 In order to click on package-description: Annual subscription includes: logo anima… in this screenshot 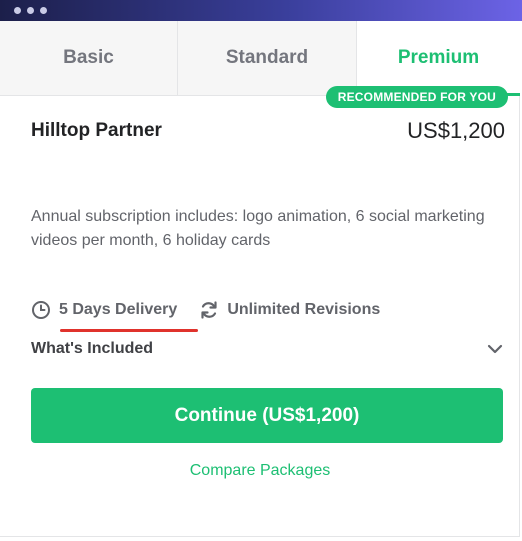, I will do `click(258, 228)`.